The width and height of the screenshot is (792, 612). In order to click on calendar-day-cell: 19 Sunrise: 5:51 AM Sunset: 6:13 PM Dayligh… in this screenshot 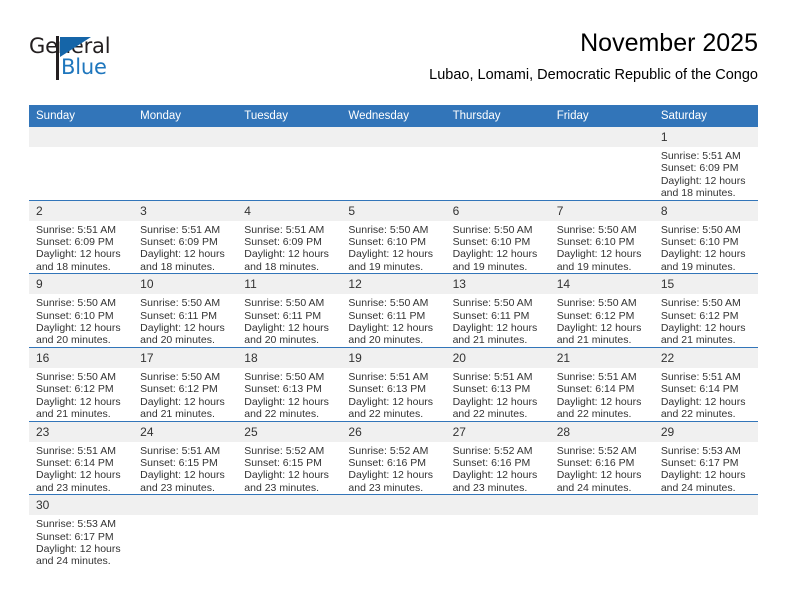, I will do `click(393, 383)`.